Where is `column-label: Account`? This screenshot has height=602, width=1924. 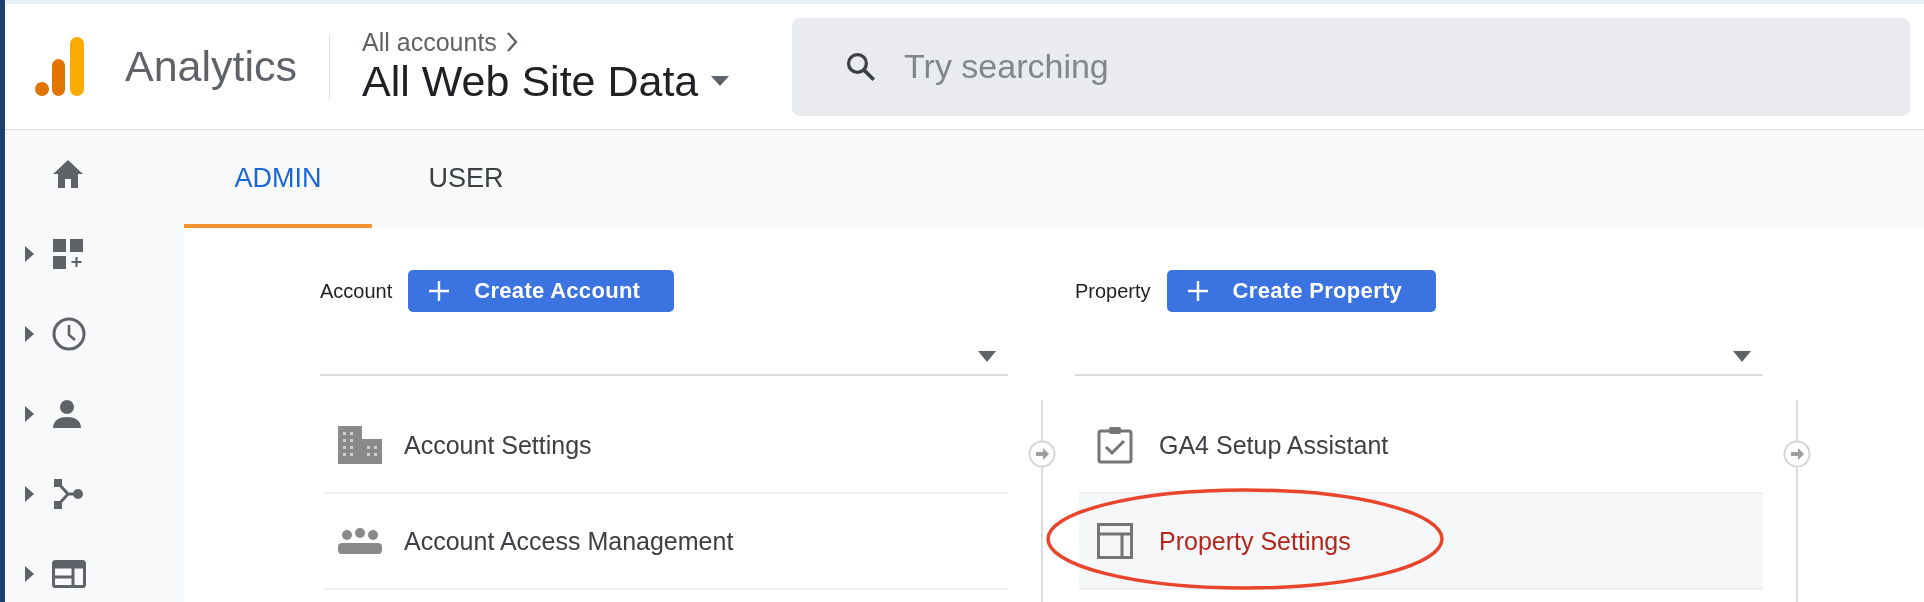 column-label: Account is located at coordinates (356, 291).